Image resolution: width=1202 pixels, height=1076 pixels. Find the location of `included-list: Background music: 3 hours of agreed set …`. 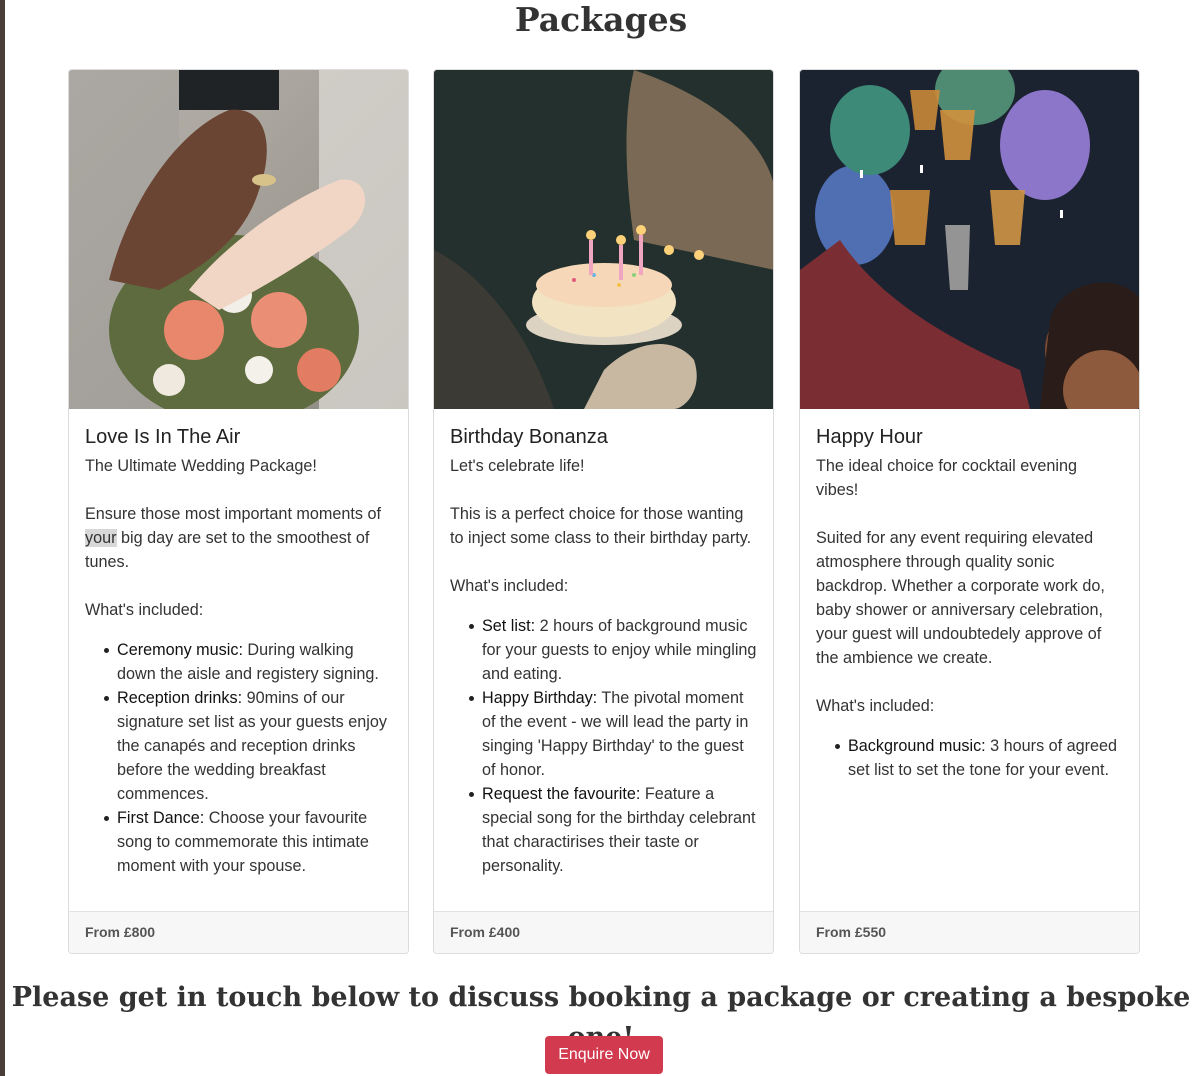

included-list: Background music: 3 hours of agreed set … is located at coordinates (969, 758).